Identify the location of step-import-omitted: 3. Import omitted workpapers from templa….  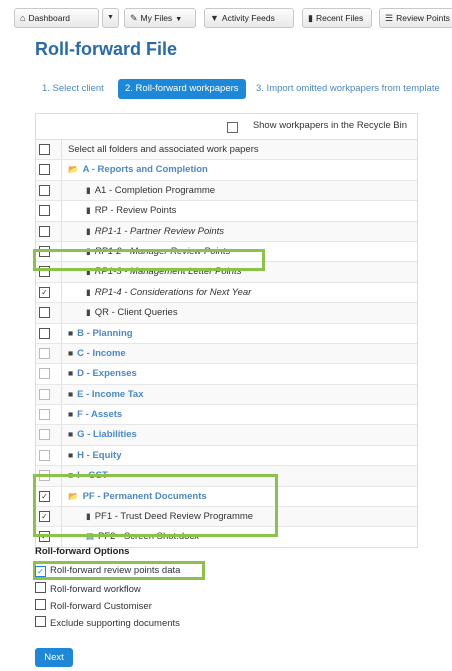
(348, 89).